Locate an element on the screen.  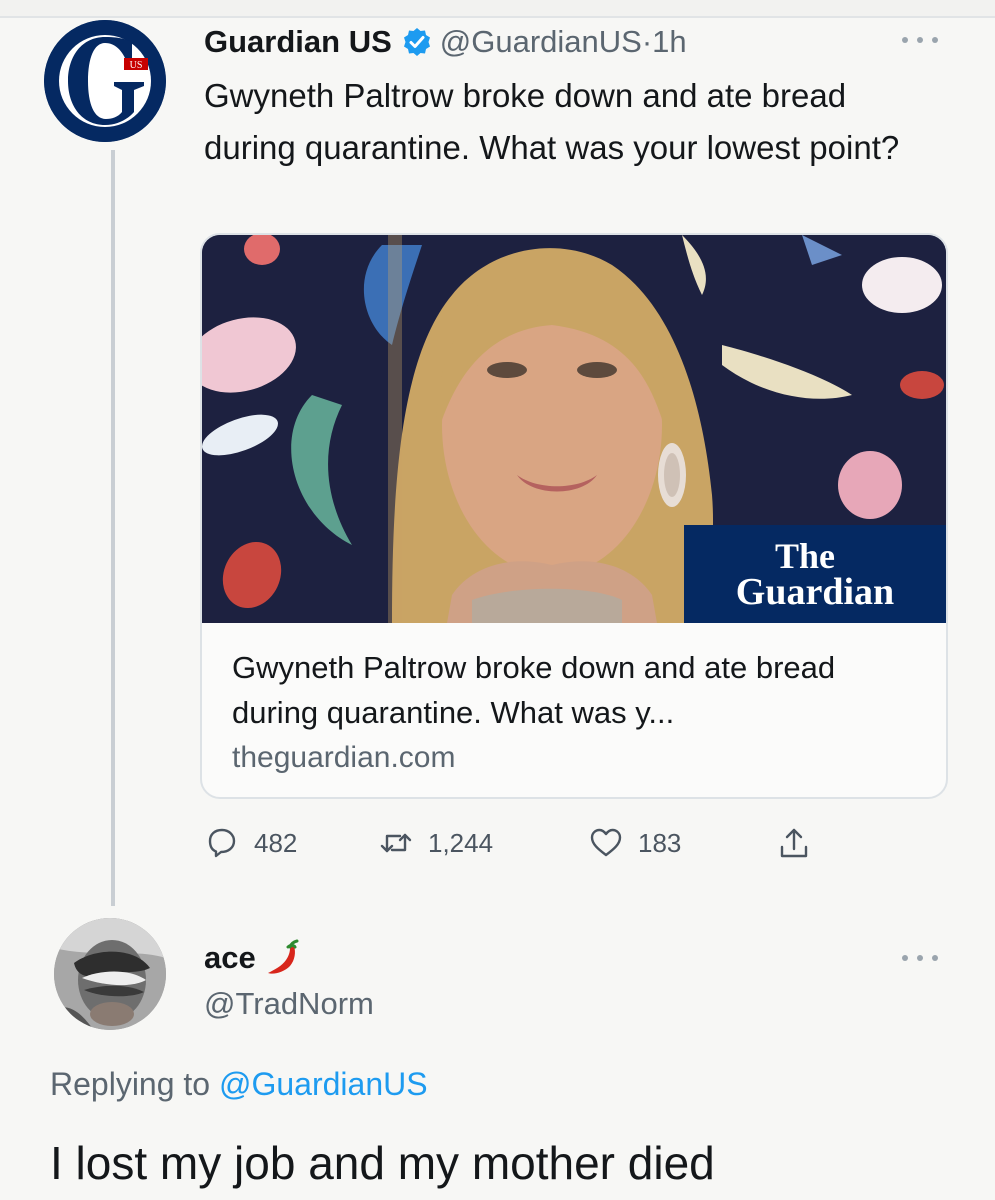
reply-button: 482 is located at coordinates (250, 843).